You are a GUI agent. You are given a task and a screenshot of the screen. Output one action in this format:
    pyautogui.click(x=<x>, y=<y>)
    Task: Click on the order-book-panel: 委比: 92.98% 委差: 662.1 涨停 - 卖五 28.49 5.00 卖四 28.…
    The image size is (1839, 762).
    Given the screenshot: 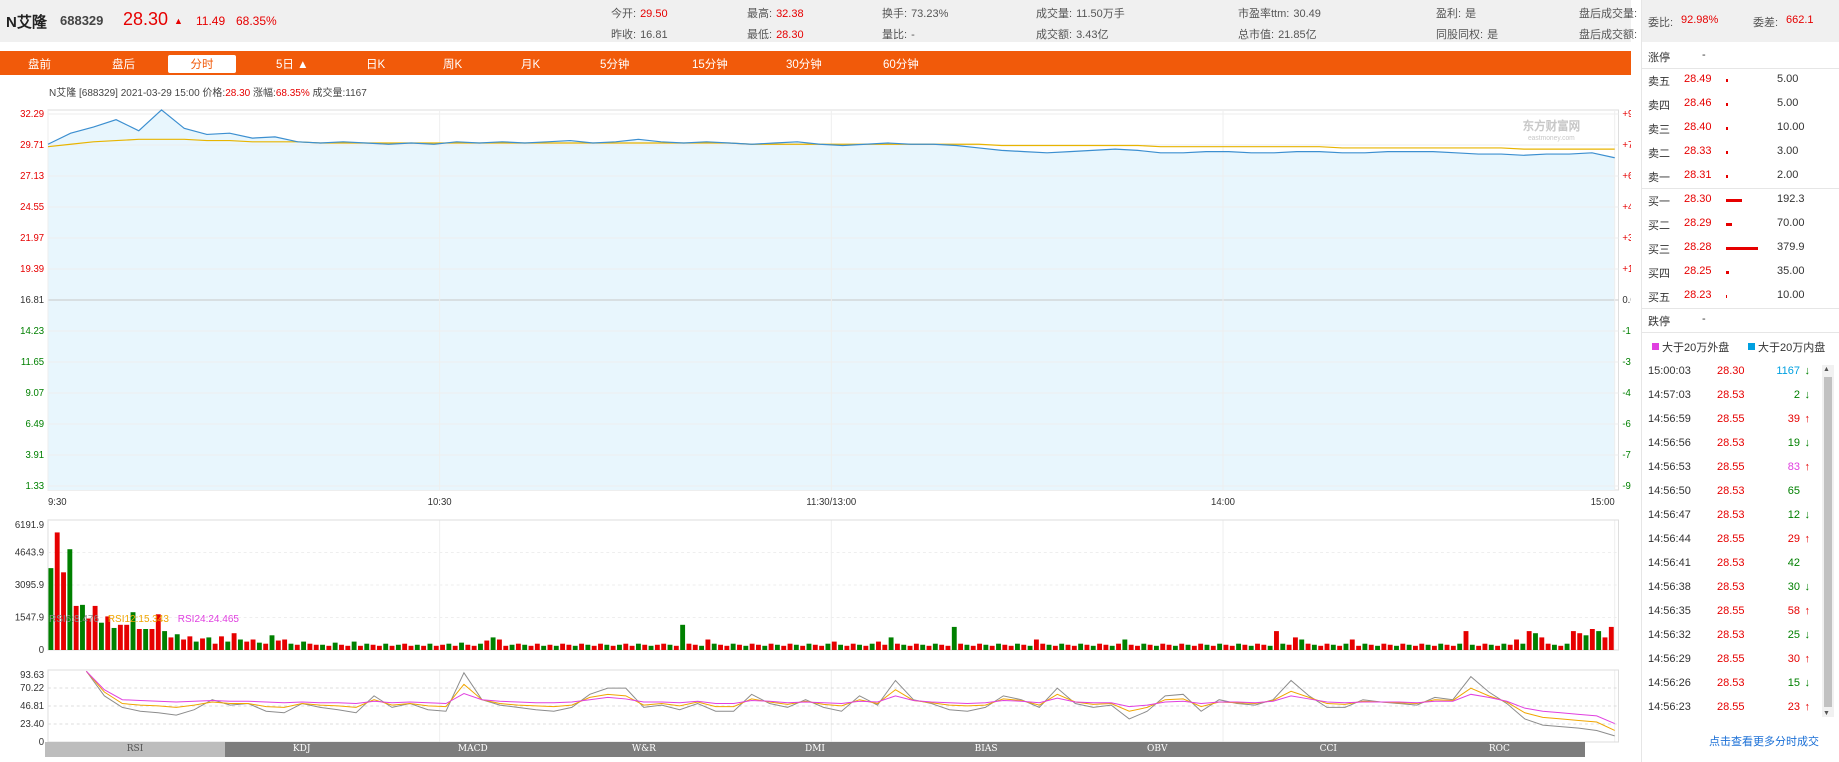 What is the action you would take?
    pyautogui.click(x=1740, y=381)
    